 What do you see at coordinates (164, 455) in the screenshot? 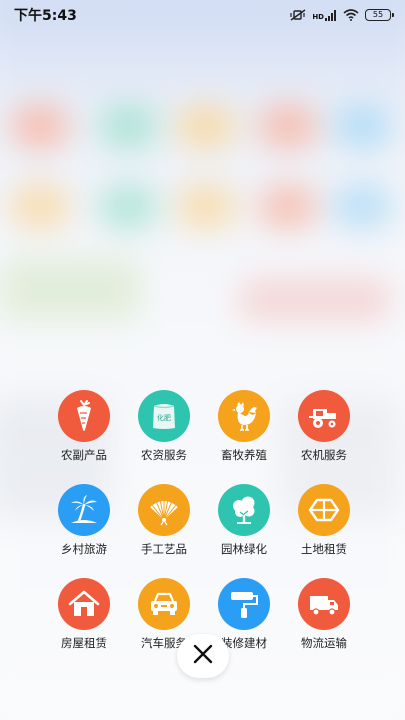
I see `category-label: 农资服务` at bounding box center [164, 455].